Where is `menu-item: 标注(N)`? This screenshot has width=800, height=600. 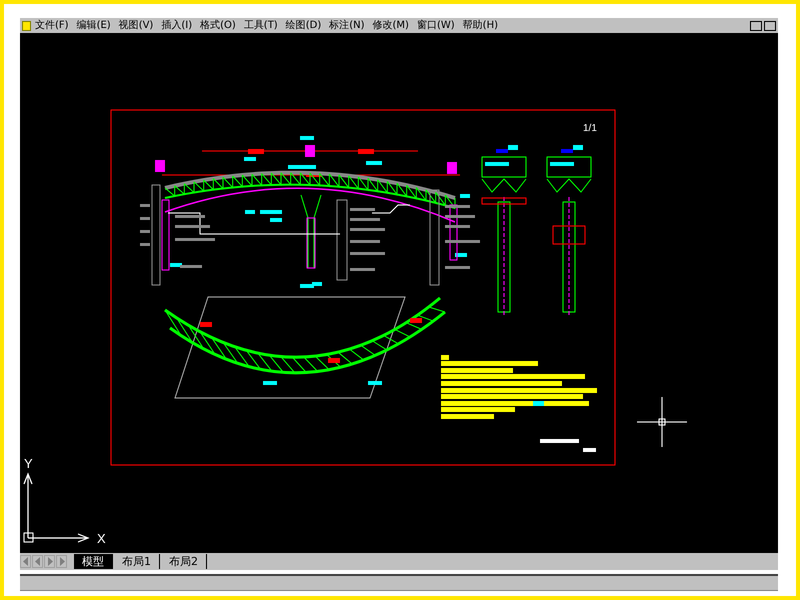
menu-item: 标注(N) is located at coordinates (347, 25).